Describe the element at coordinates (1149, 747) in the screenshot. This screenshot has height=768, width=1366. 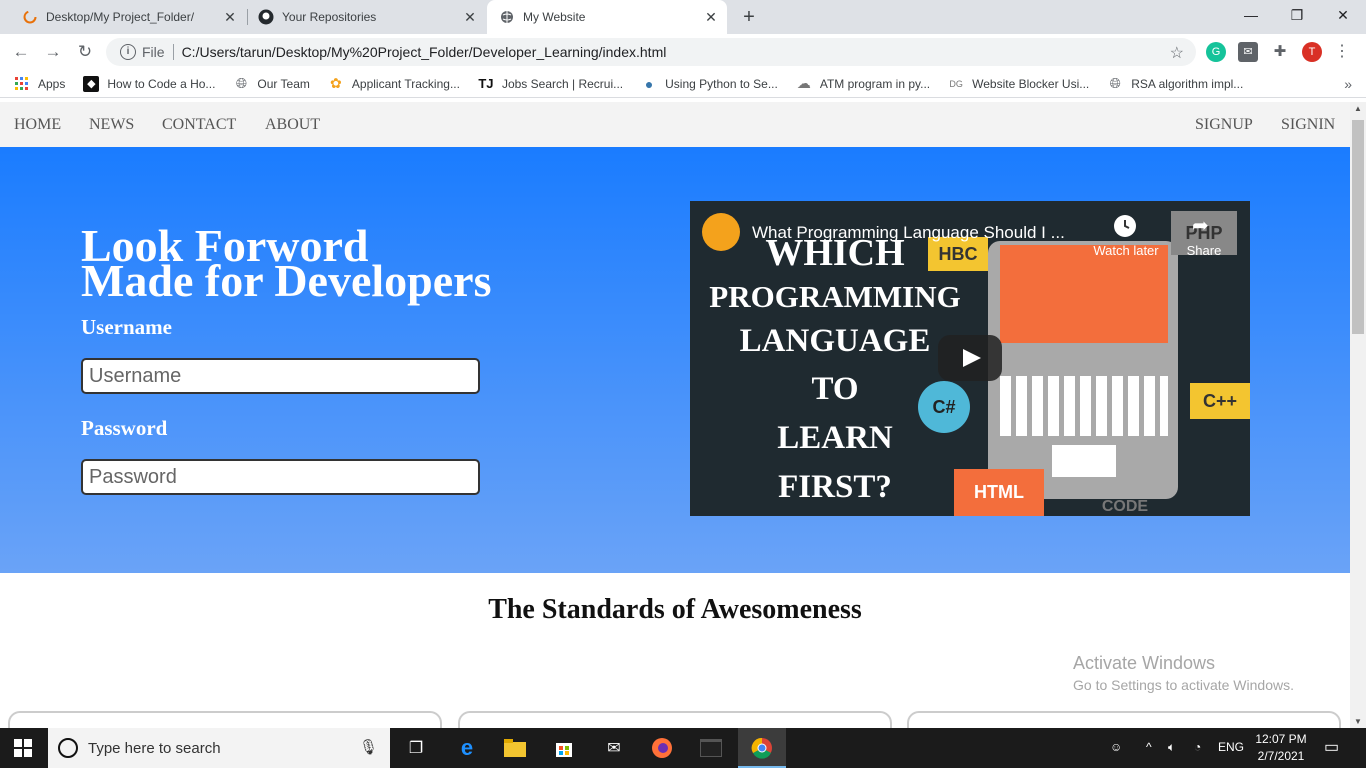
I see `show-hidden-icons-chevron-icon: ^` at that location.